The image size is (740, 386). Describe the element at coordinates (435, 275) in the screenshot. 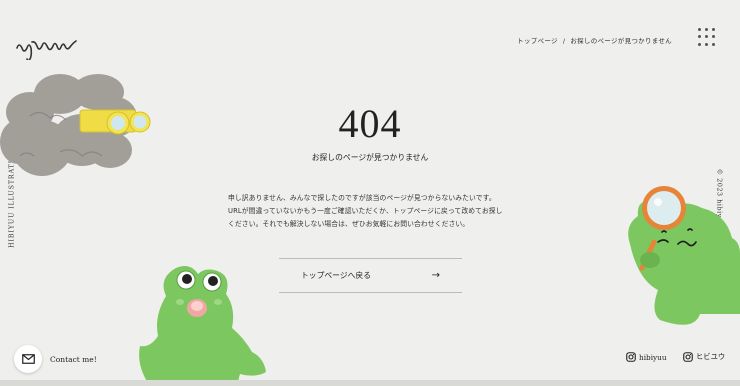

I see `arrow-right-icon: →` at that location.